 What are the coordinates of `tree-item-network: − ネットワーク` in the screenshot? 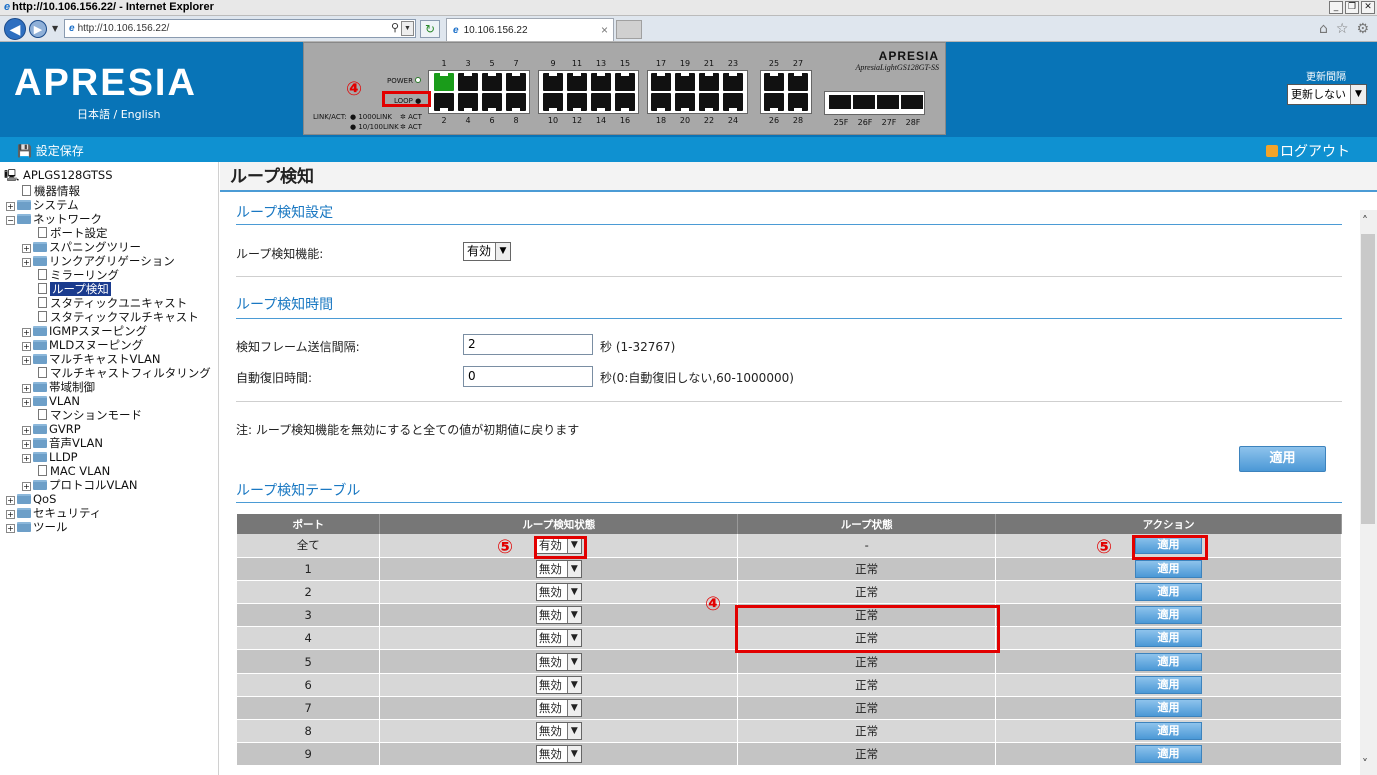 It's located at (54, 219).